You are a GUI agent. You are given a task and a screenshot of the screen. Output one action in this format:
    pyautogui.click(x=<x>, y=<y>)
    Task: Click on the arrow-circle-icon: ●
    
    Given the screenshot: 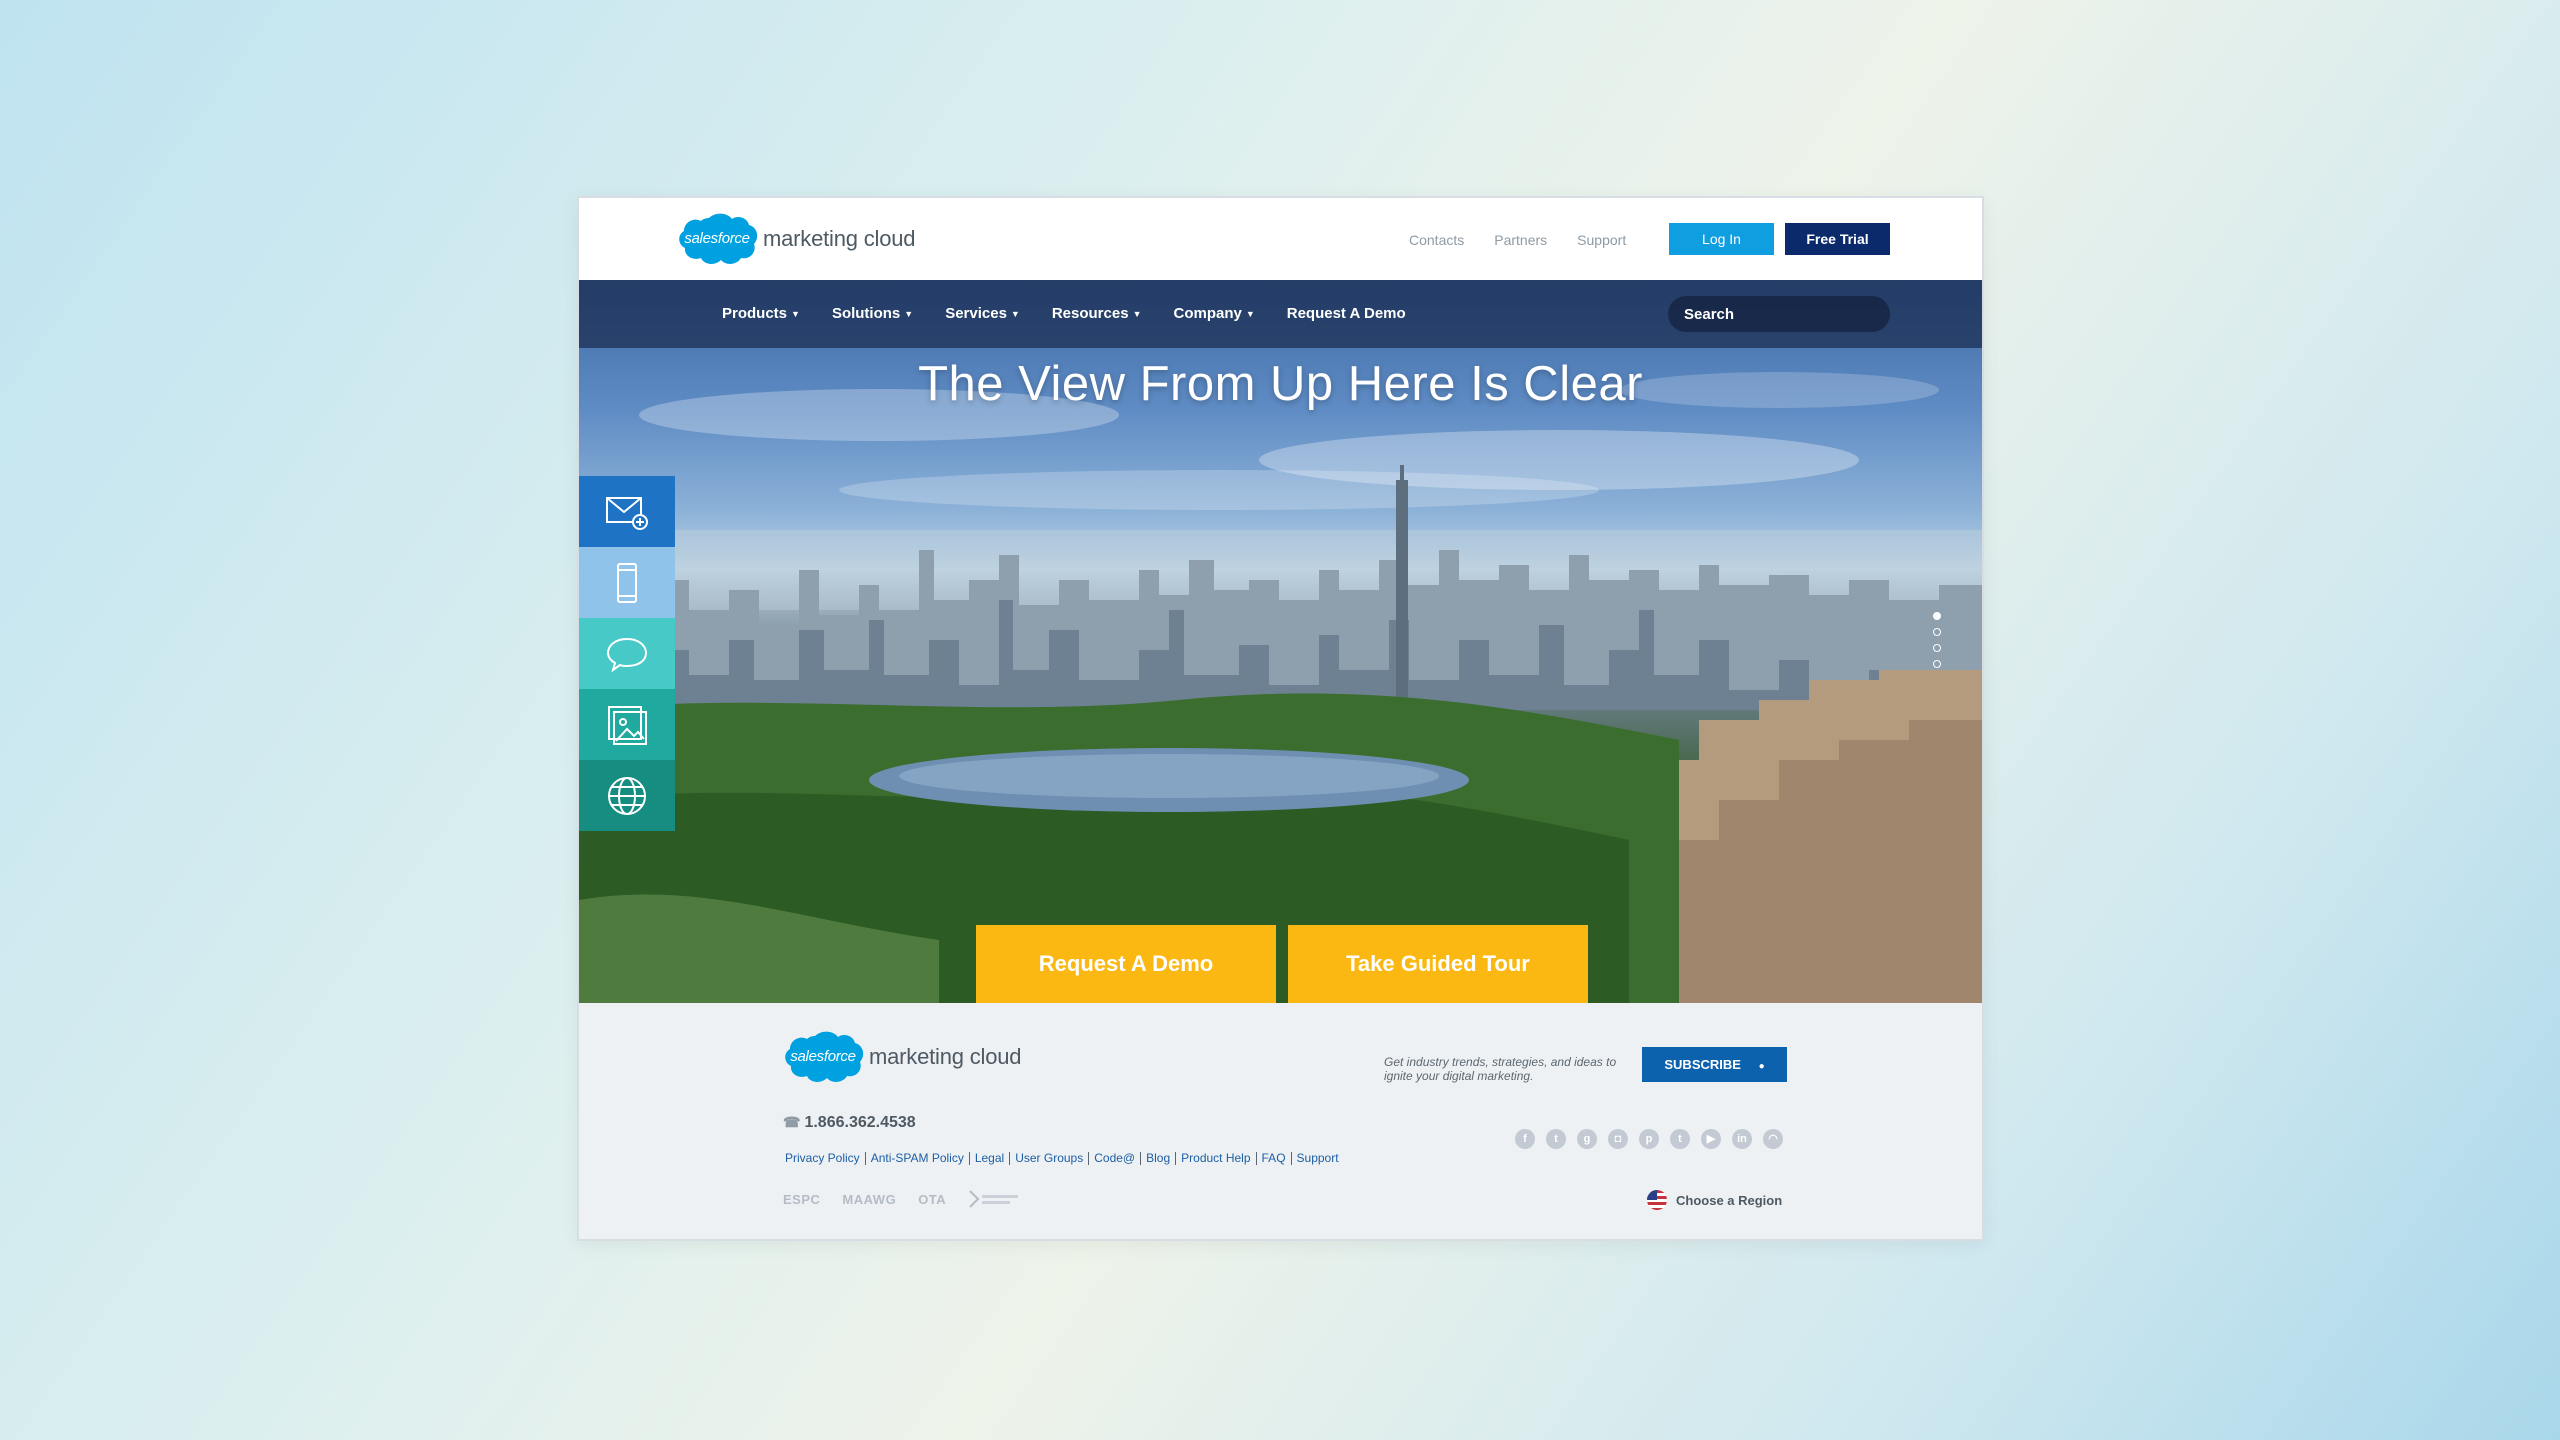 What is the action you would take?
    pyautogui.click(x=1761, y=1066)
    